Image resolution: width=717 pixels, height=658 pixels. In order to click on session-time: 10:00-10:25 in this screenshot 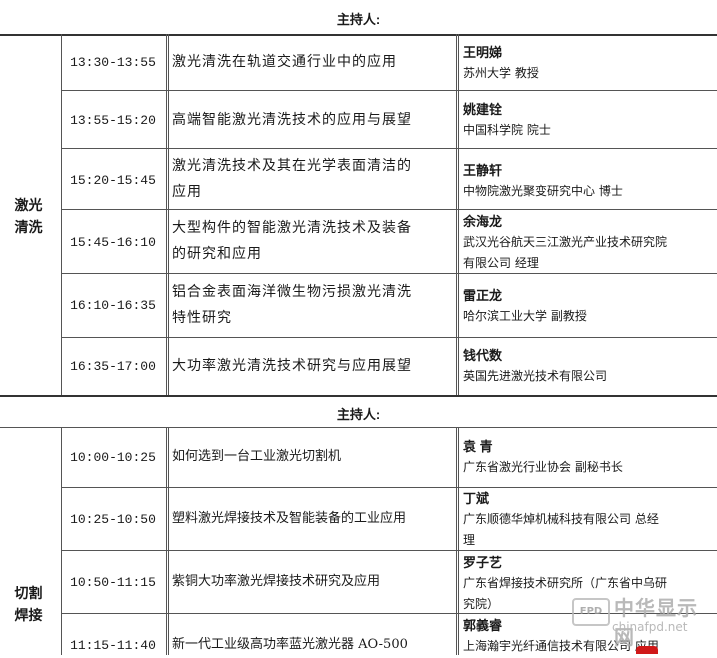, I will do `click(113, 457)`.